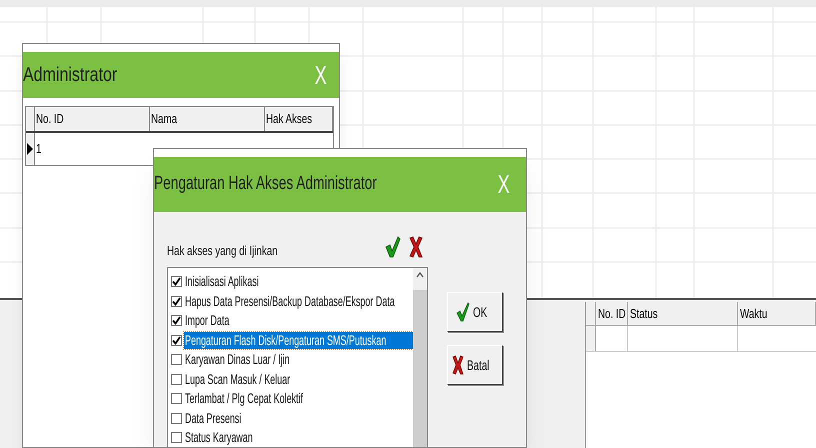 The width and height of the screenshot is (816, 448). I want to click on column-header: Nama, so click(208, 119).